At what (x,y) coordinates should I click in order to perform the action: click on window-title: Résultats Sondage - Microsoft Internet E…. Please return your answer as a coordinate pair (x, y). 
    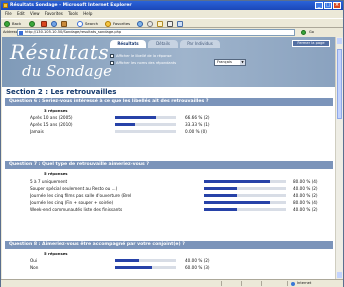
    Looking at the image, I should click on (71, 5).